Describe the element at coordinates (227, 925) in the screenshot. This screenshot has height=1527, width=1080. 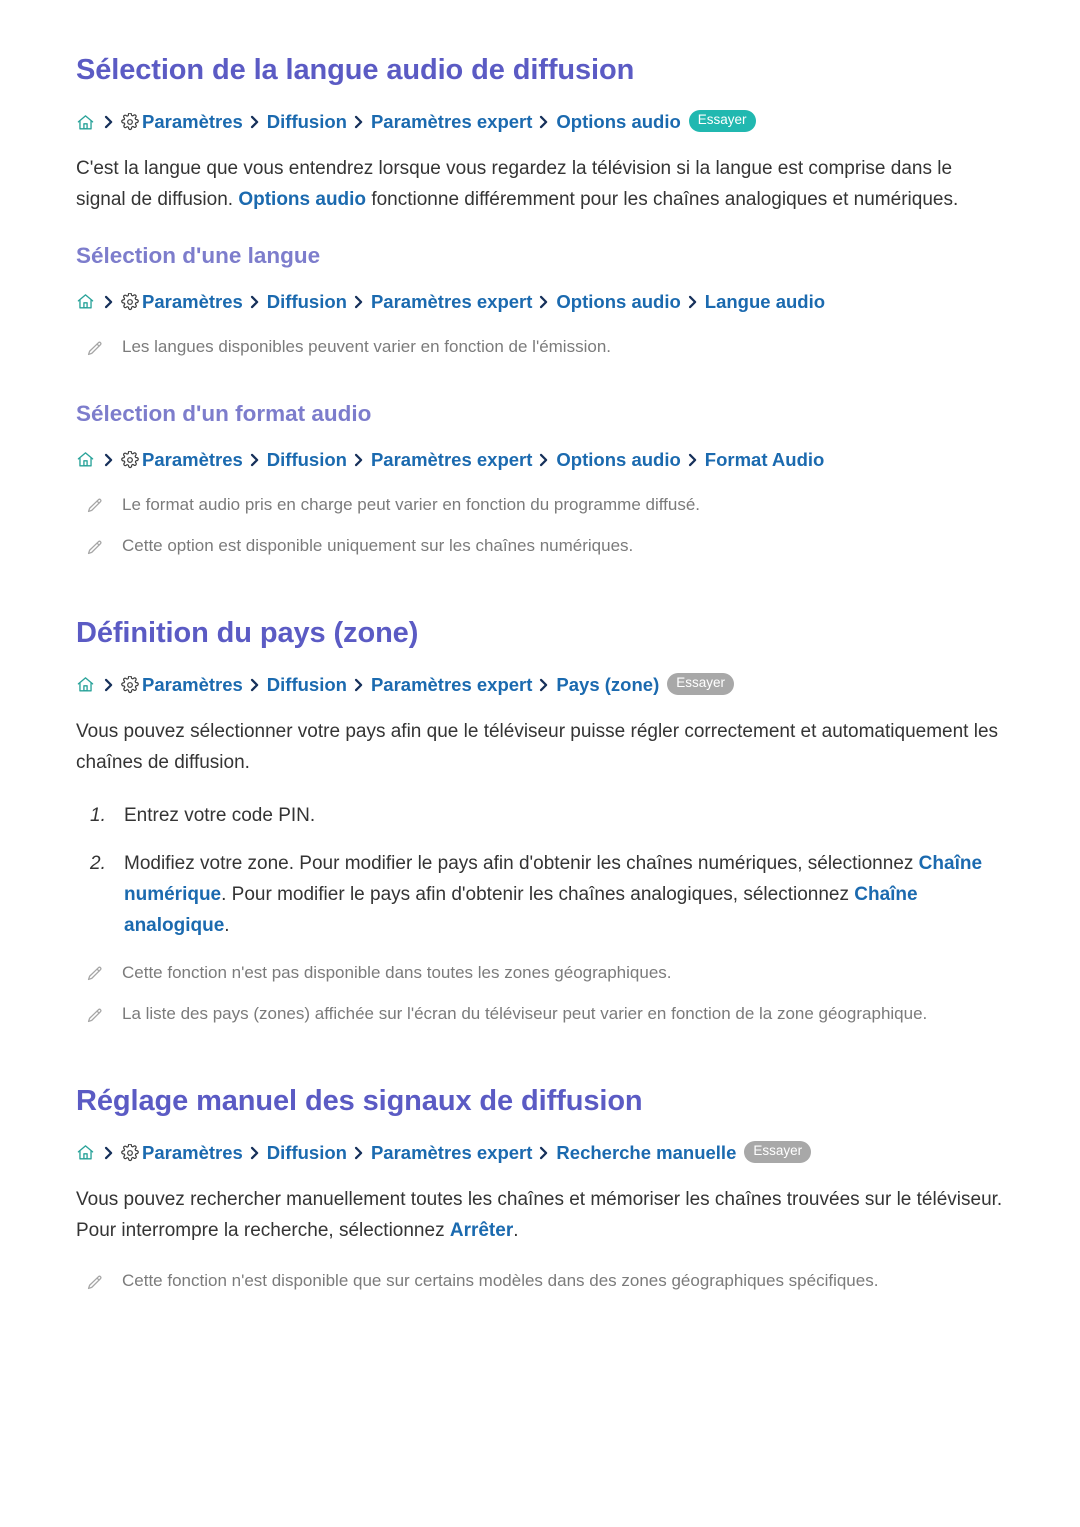
I see `step-text-part: .` at that location.